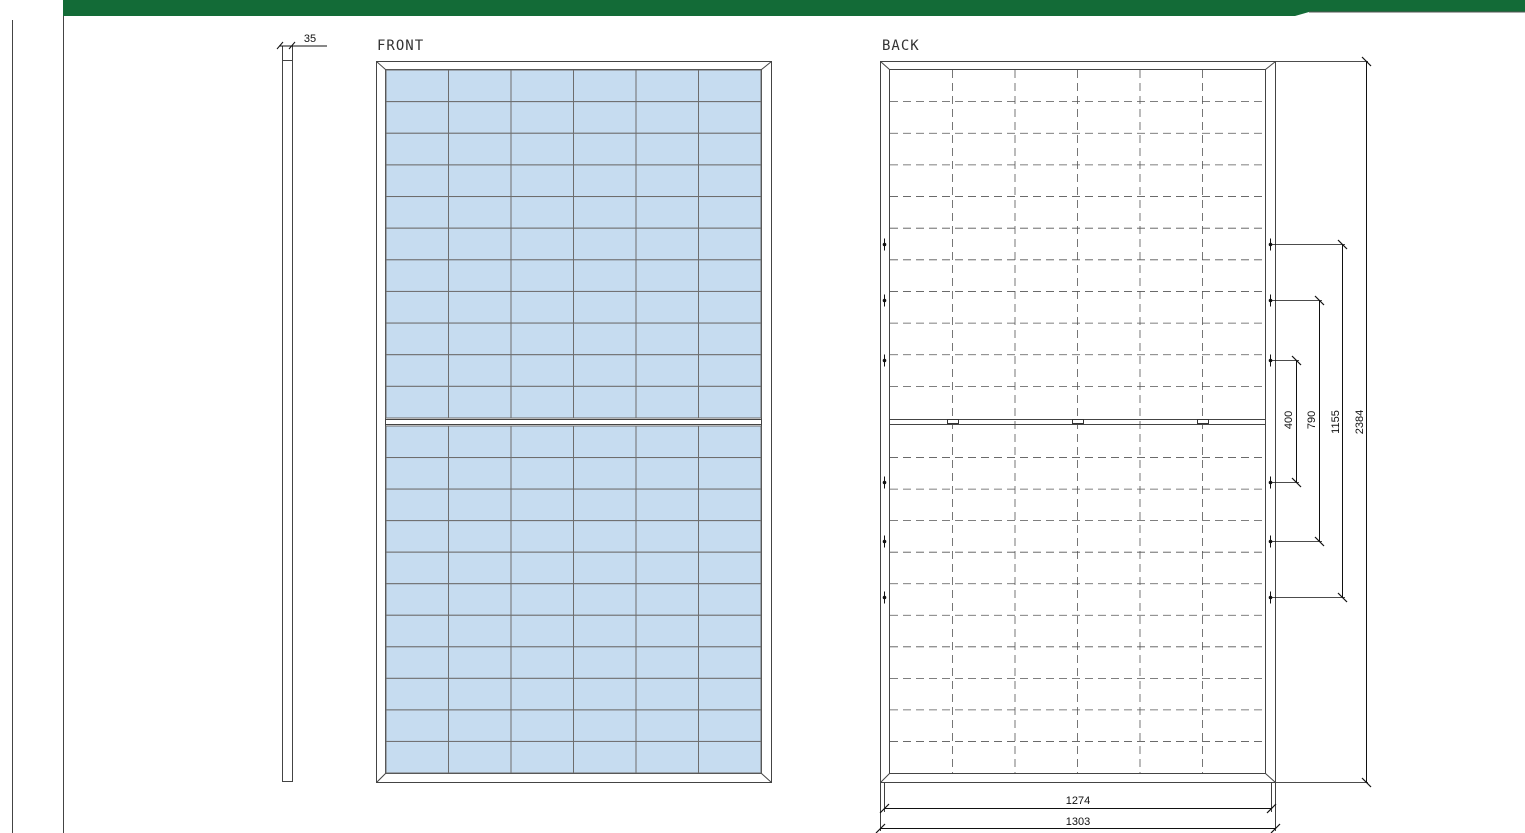 This screenshot has width=1525, height=833. Describe the element at coordinates (1203, 421) in the screenshot. I see `junction-box-right` at that location.